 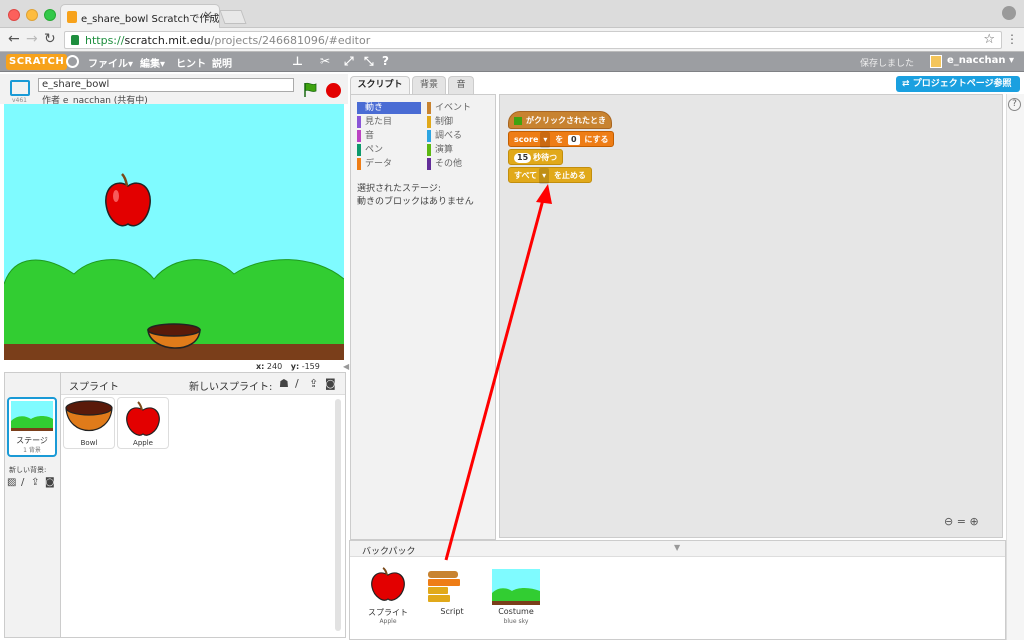 I want to click on user-menu: e_nacchan ▾, so click(x=980, y=60).